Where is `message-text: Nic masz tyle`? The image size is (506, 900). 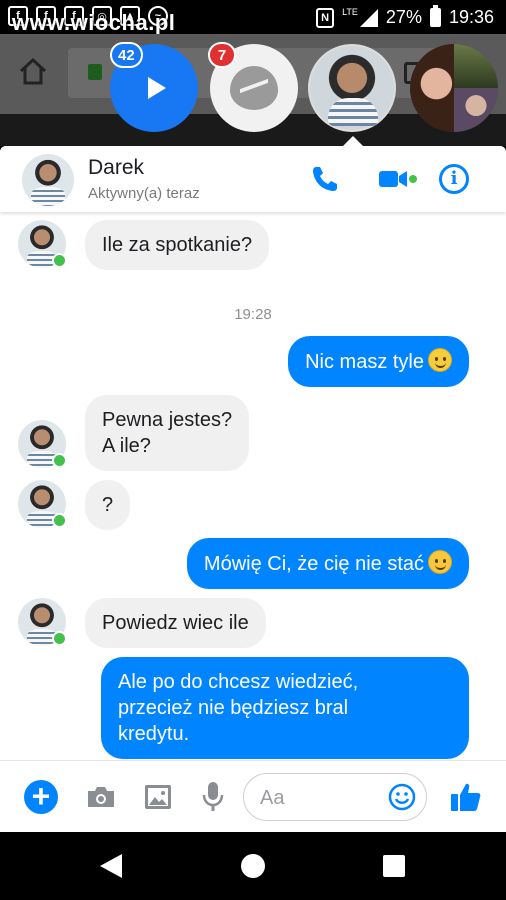
message-text: Nic masz tyle is located at coordinates (364, 362).